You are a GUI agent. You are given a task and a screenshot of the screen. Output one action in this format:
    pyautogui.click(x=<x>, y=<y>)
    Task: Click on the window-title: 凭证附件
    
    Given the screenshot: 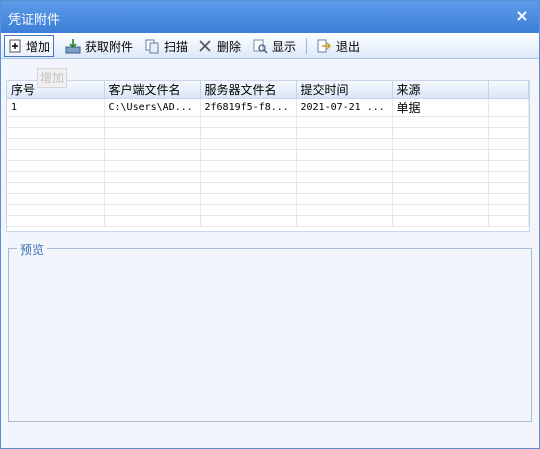 What is the action you would take?
    pyautogui.click(x=34, y=20)
    